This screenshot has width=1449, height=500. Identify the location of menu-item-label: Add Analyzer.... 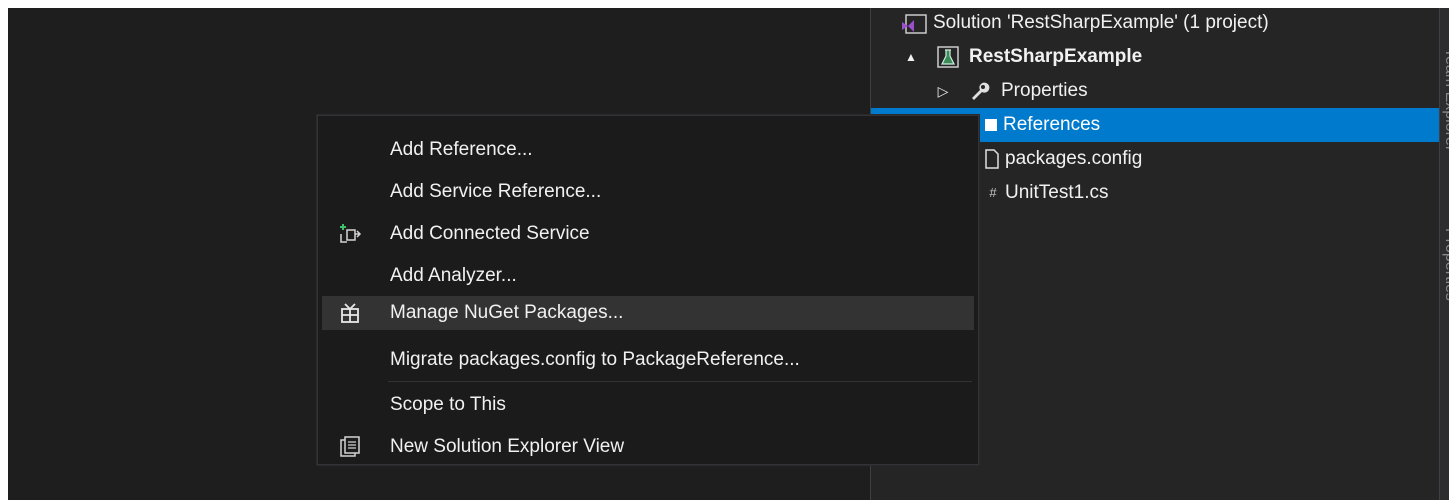
(453, 275).